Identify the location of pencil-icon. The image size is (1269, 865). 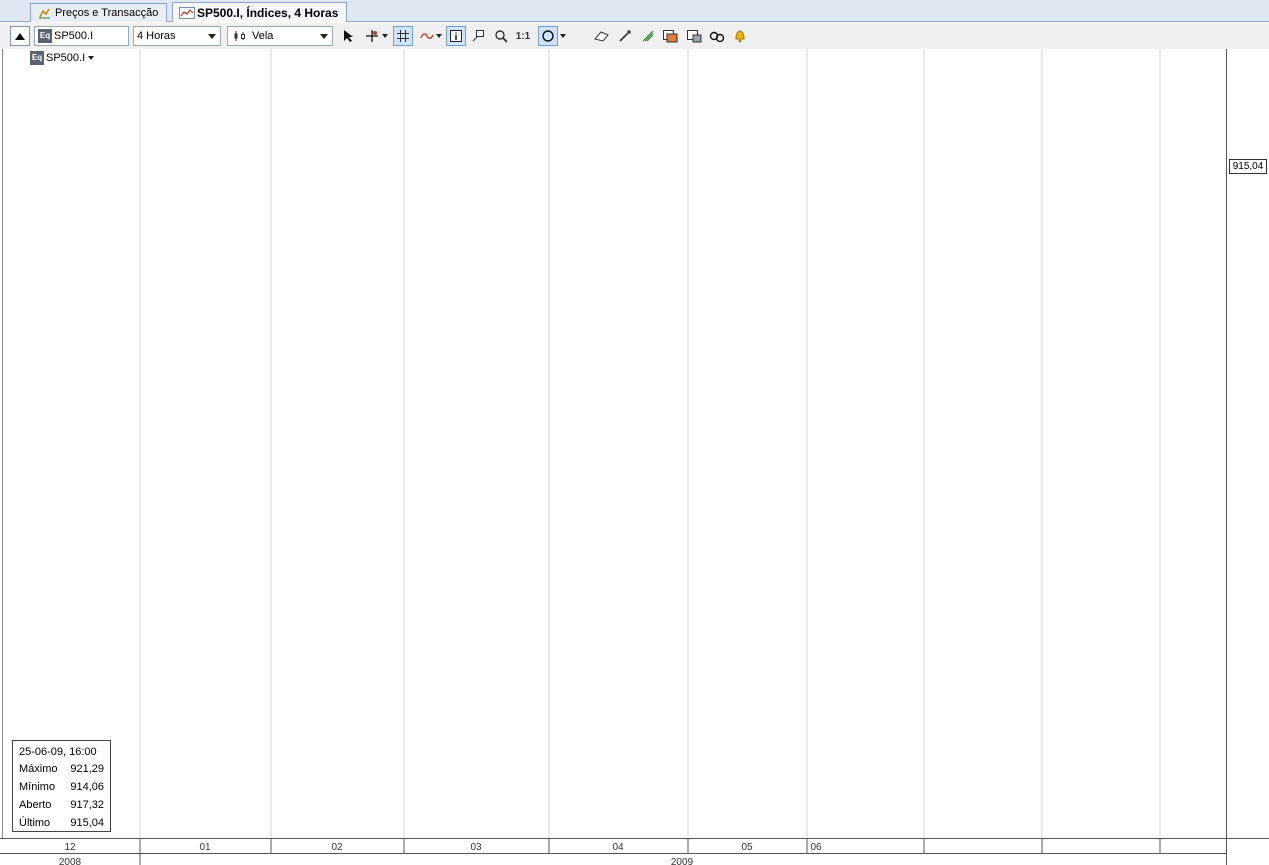
(625, 36).